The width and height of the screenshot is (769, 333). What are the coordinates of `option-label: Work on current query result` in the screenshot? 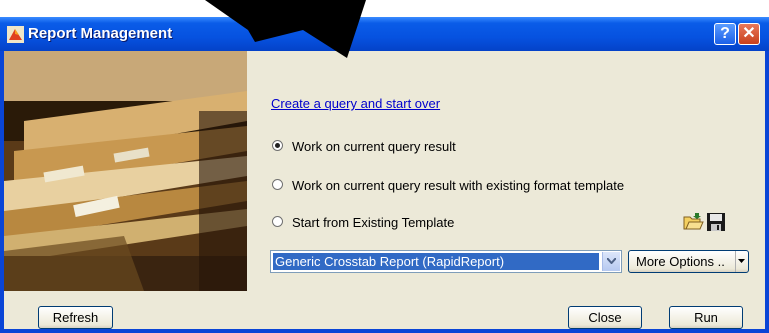 It's located at (374, 146).